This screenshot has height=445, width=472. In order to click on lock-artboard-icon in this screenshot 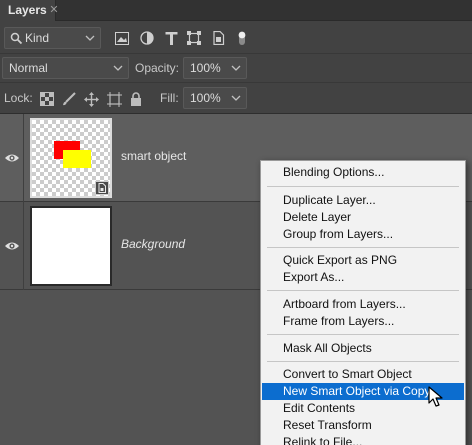, I will do `click(114, 99)`.